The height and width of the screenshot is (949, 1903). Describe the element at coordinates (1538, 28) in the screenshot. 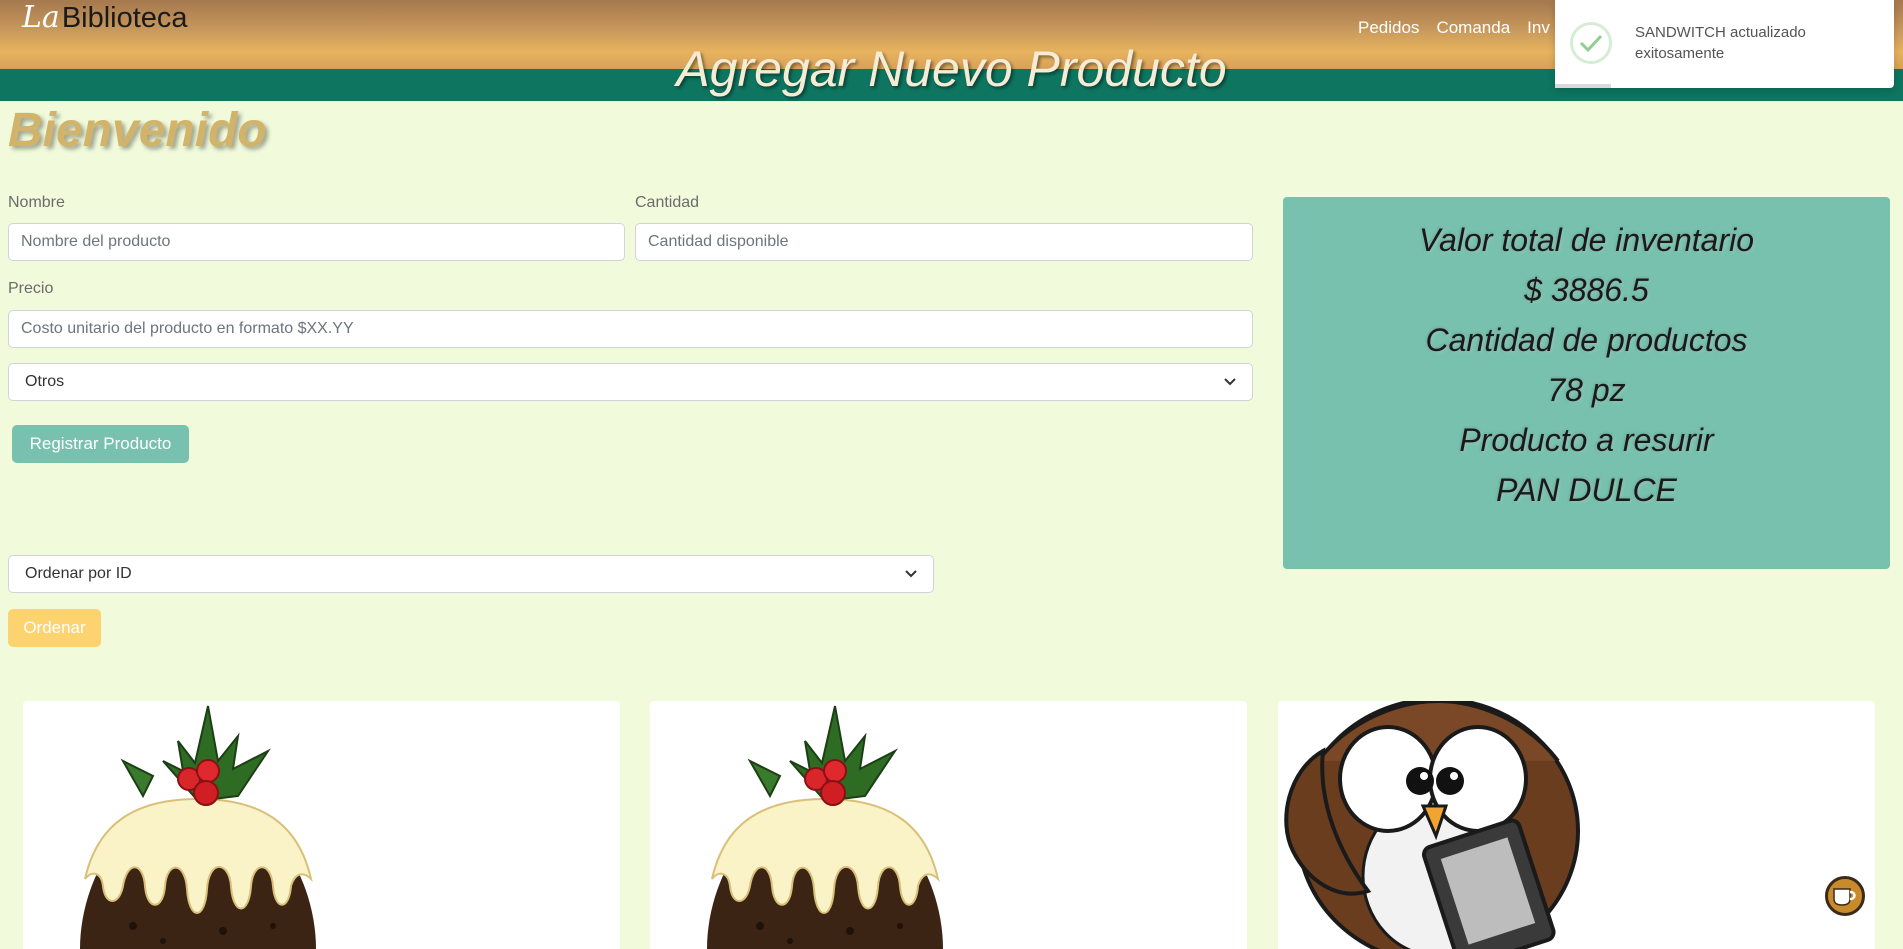

I see `nav-link-inventario: Inv` at that location.